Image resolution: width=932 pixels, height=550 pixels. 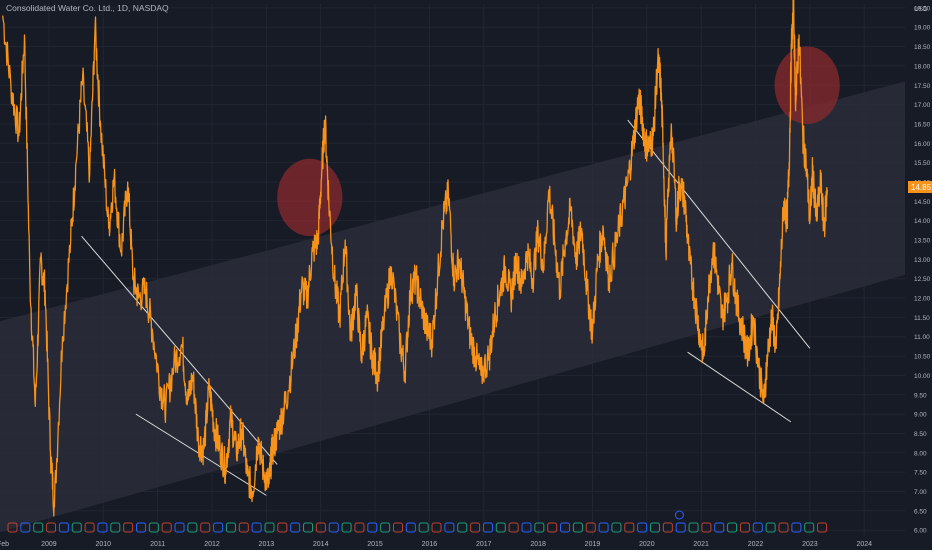 What do you see at coordinates (157, 544) in the screenshot?
I see `x-tick-label: 2011` at bounding box center [157, 544].